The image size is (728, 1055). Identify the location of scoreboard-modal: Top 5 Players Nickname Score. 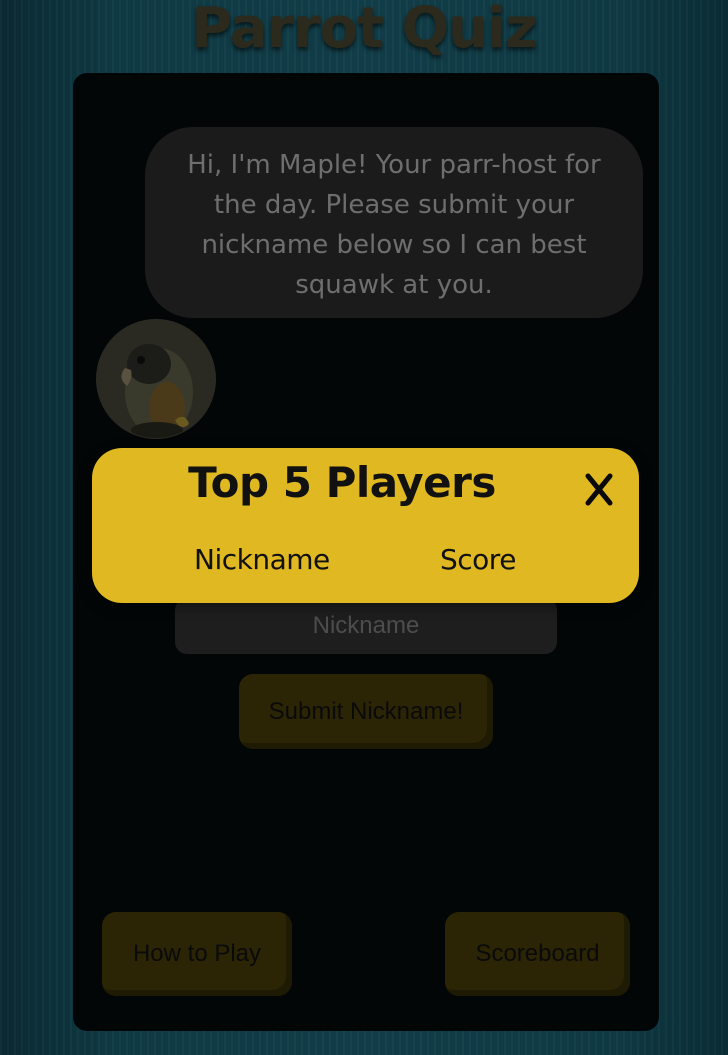
(365, 525).